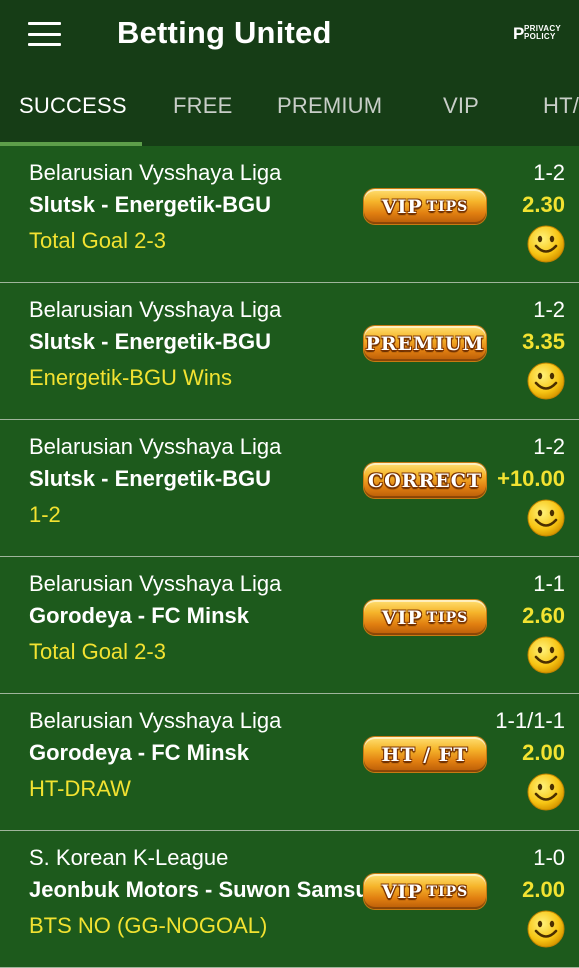 The width and height of the screenshot is (579, 968). I want to click on odds: 2.30, so click(543, 204).